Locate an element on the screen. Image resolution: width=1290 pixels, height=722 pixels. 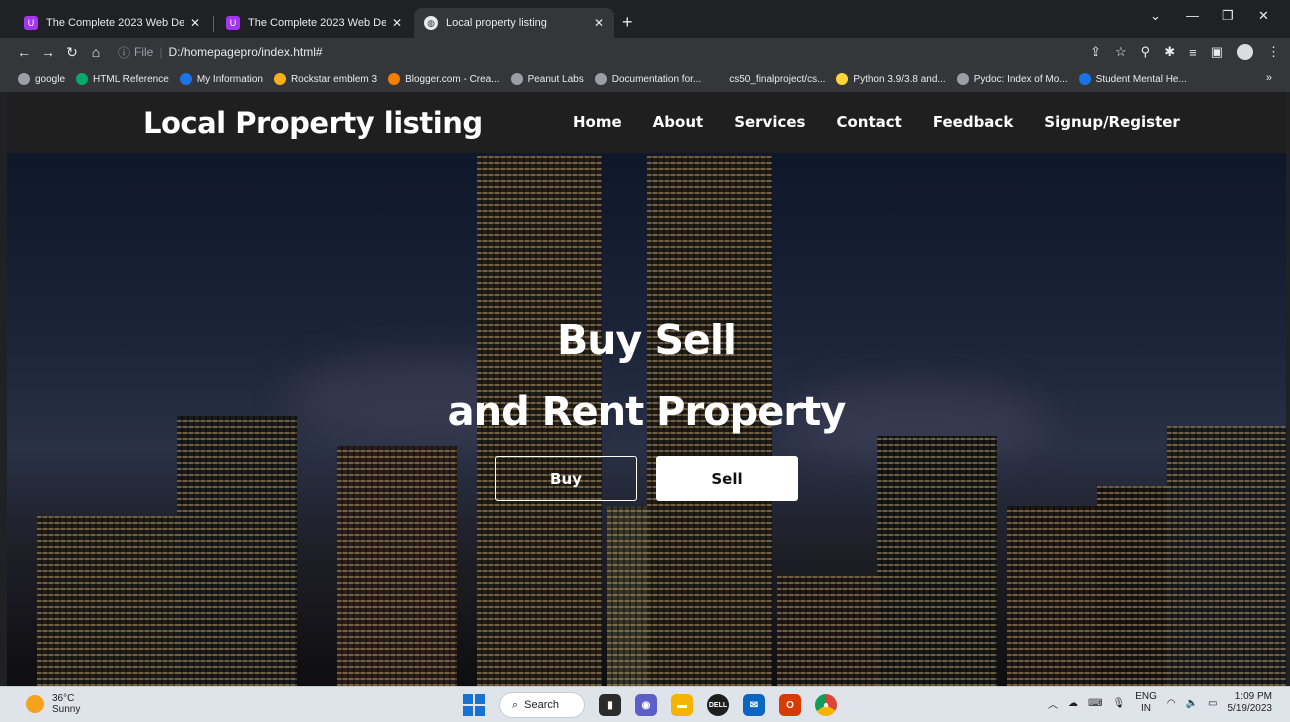
restore-icon: ❐ is located at coordinates (1228, 16).